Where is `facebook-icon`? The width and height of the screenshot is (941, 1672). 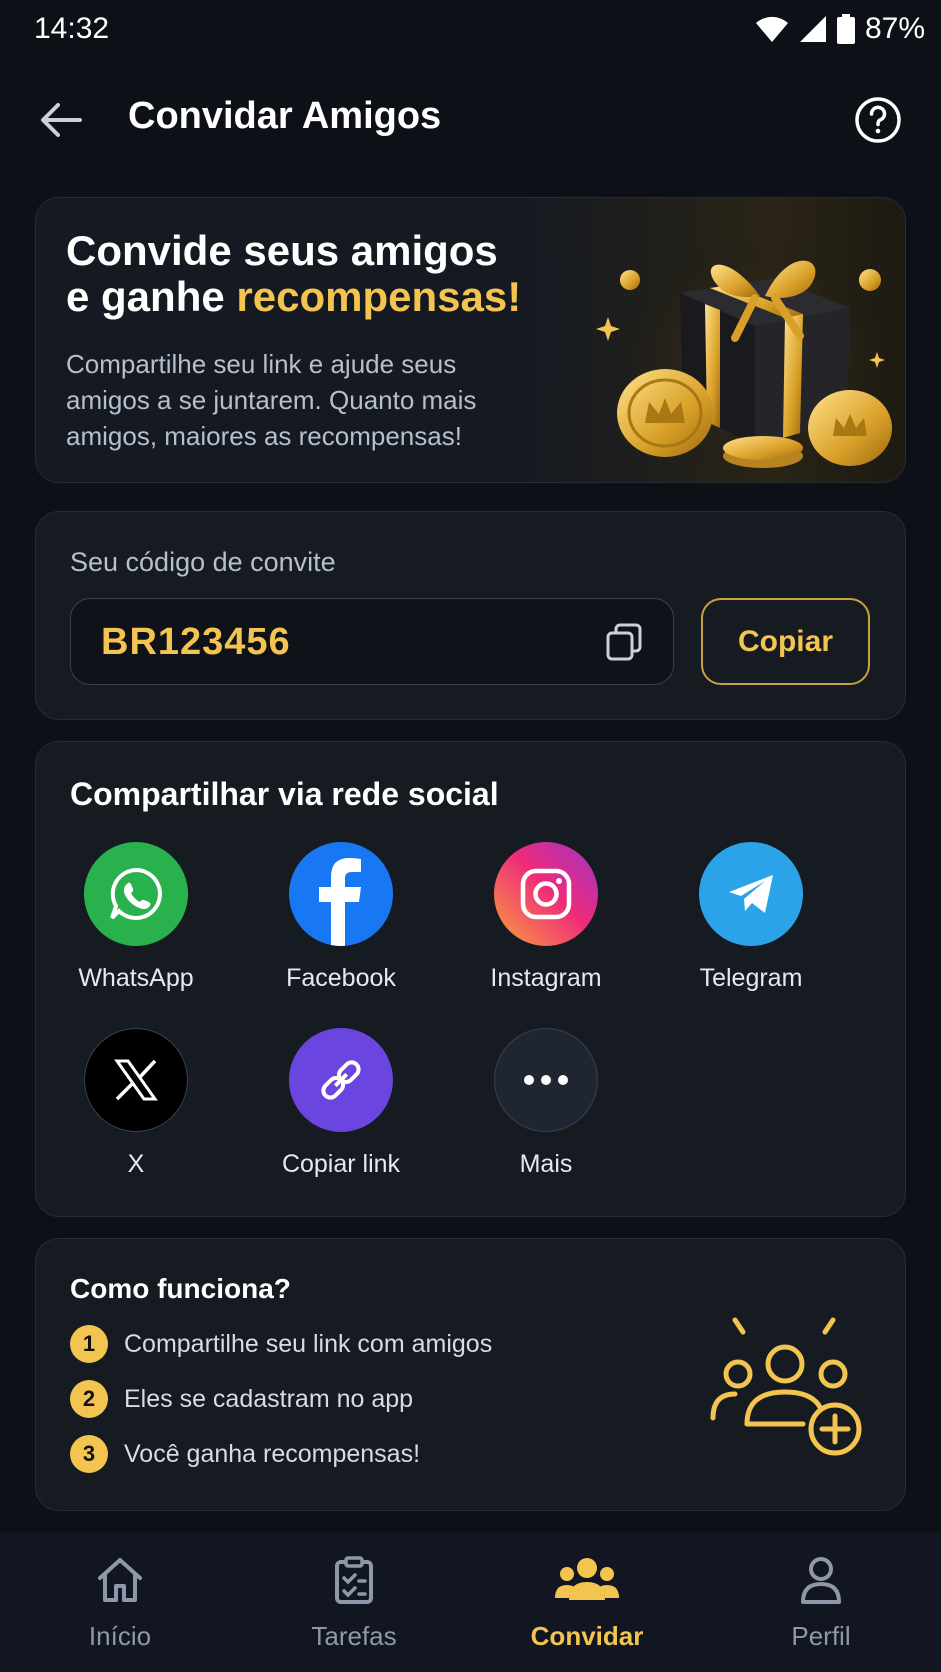
facebook-icon is located at coordinates (341, 894).